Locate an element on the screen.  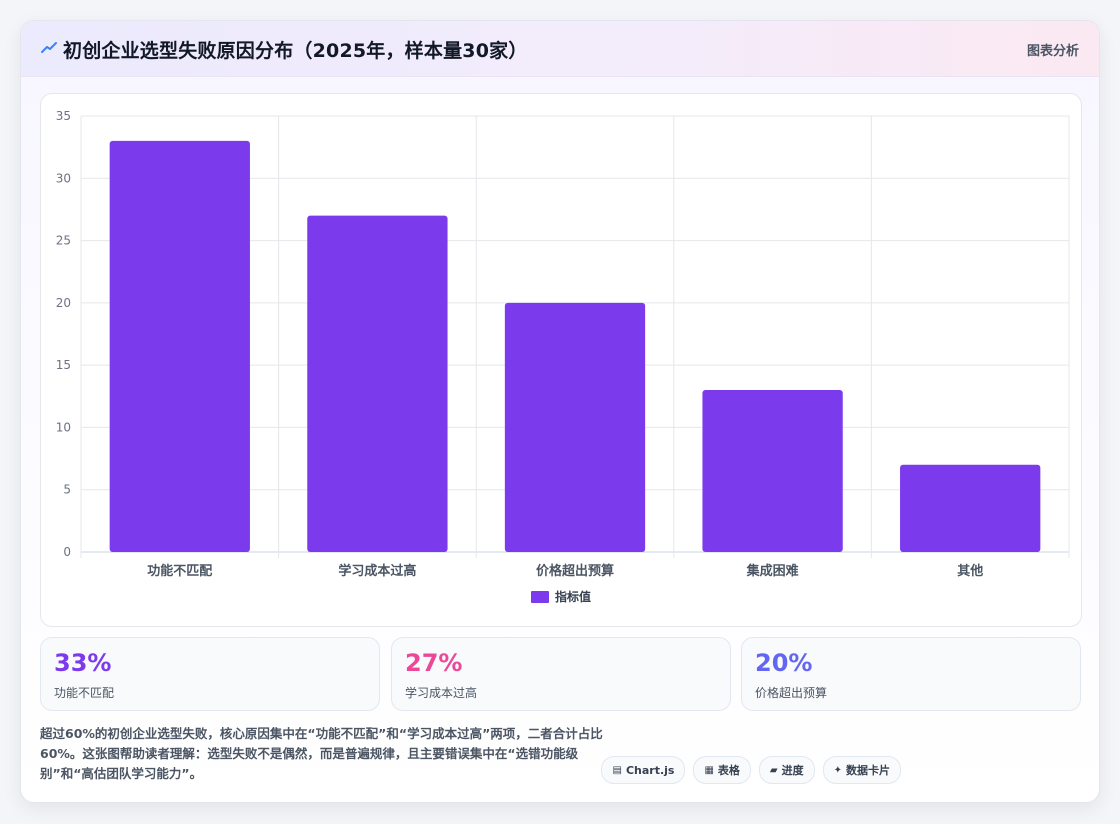
sparkle-icon: ✦ is located at coordinates (837, 770).